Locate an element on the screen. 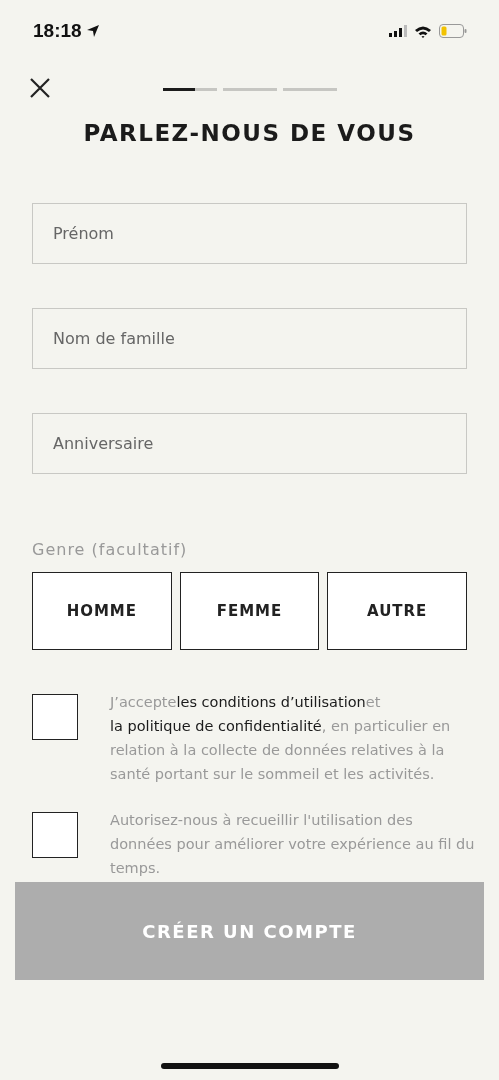 The width and height of the screenshot is (499, 1080). consent-text: Autorisez-nous à recueillir l'utilisation des données pour améliorer votre expérience au fil du temps. is located at coordinates (293, 844).